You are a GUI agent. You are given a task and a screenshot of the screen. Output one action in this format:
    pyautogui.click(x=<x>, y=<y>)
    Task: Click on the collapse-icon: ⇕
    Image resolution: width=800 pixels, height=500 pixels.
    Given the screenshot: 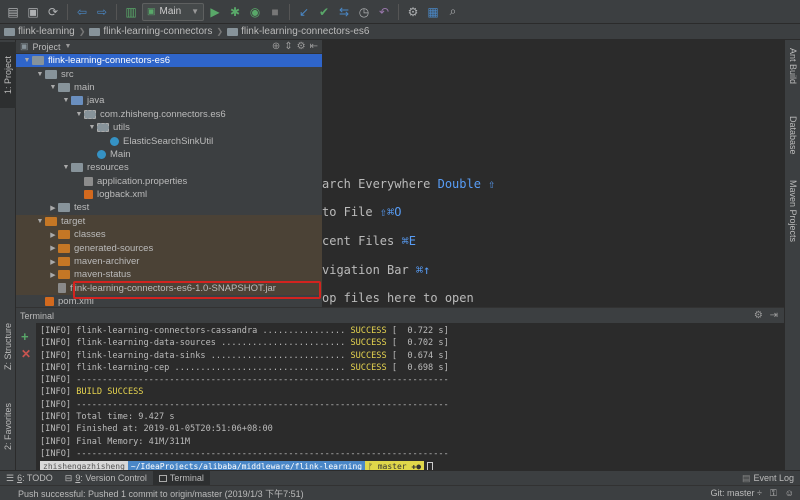 What is the action you would take?
    pyautogui.click(x=288, y=46)
    